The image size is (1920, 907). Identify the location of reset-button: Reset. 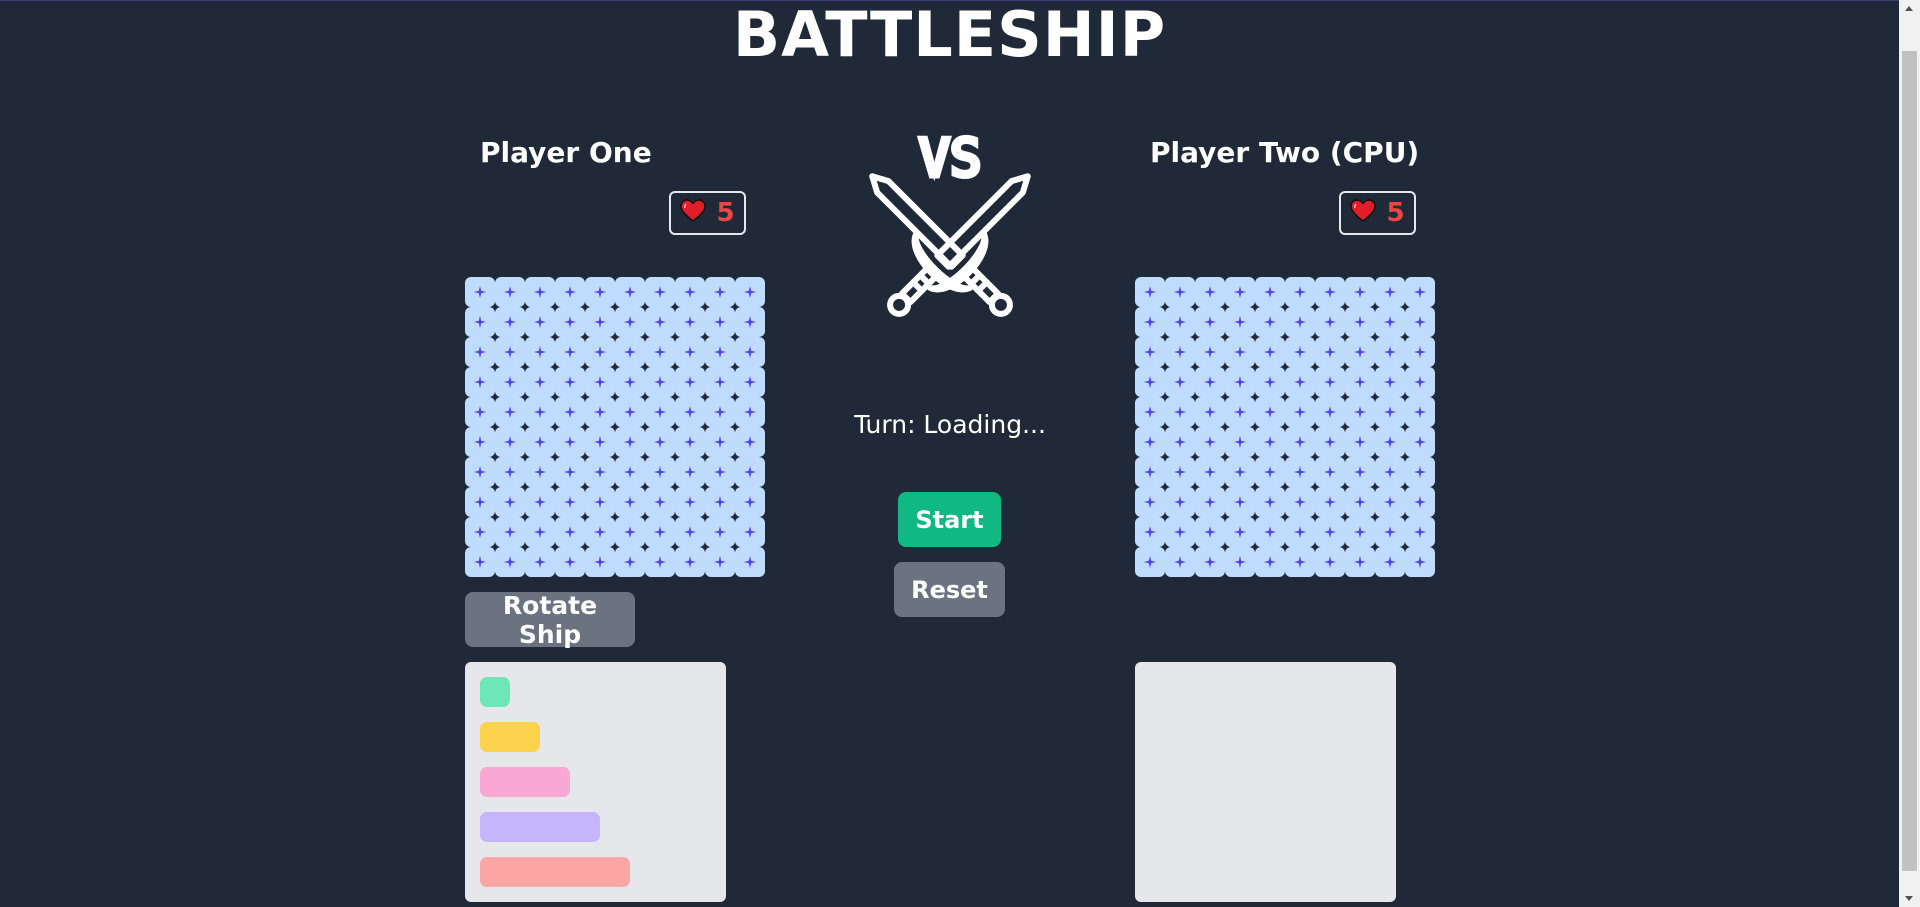
(949, 589).